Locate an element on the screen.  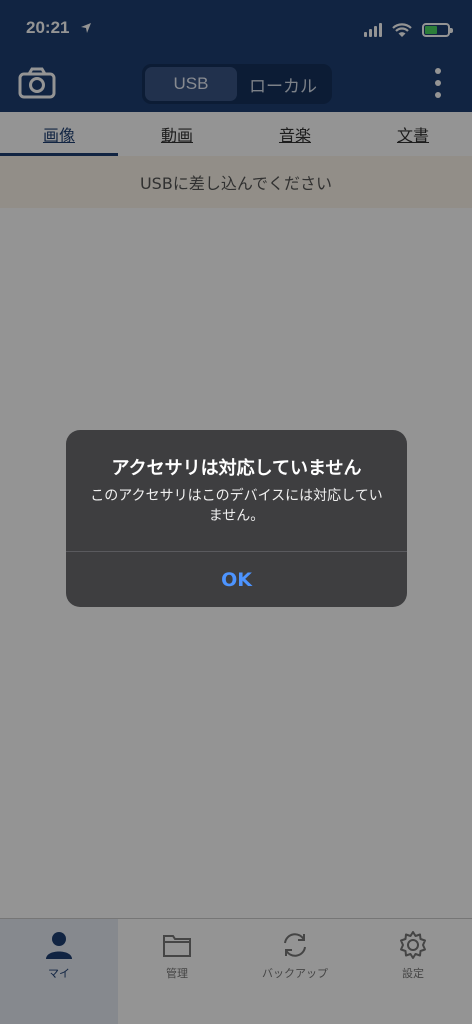
alert-ok-button: OK is located at coordinates (236, 579).